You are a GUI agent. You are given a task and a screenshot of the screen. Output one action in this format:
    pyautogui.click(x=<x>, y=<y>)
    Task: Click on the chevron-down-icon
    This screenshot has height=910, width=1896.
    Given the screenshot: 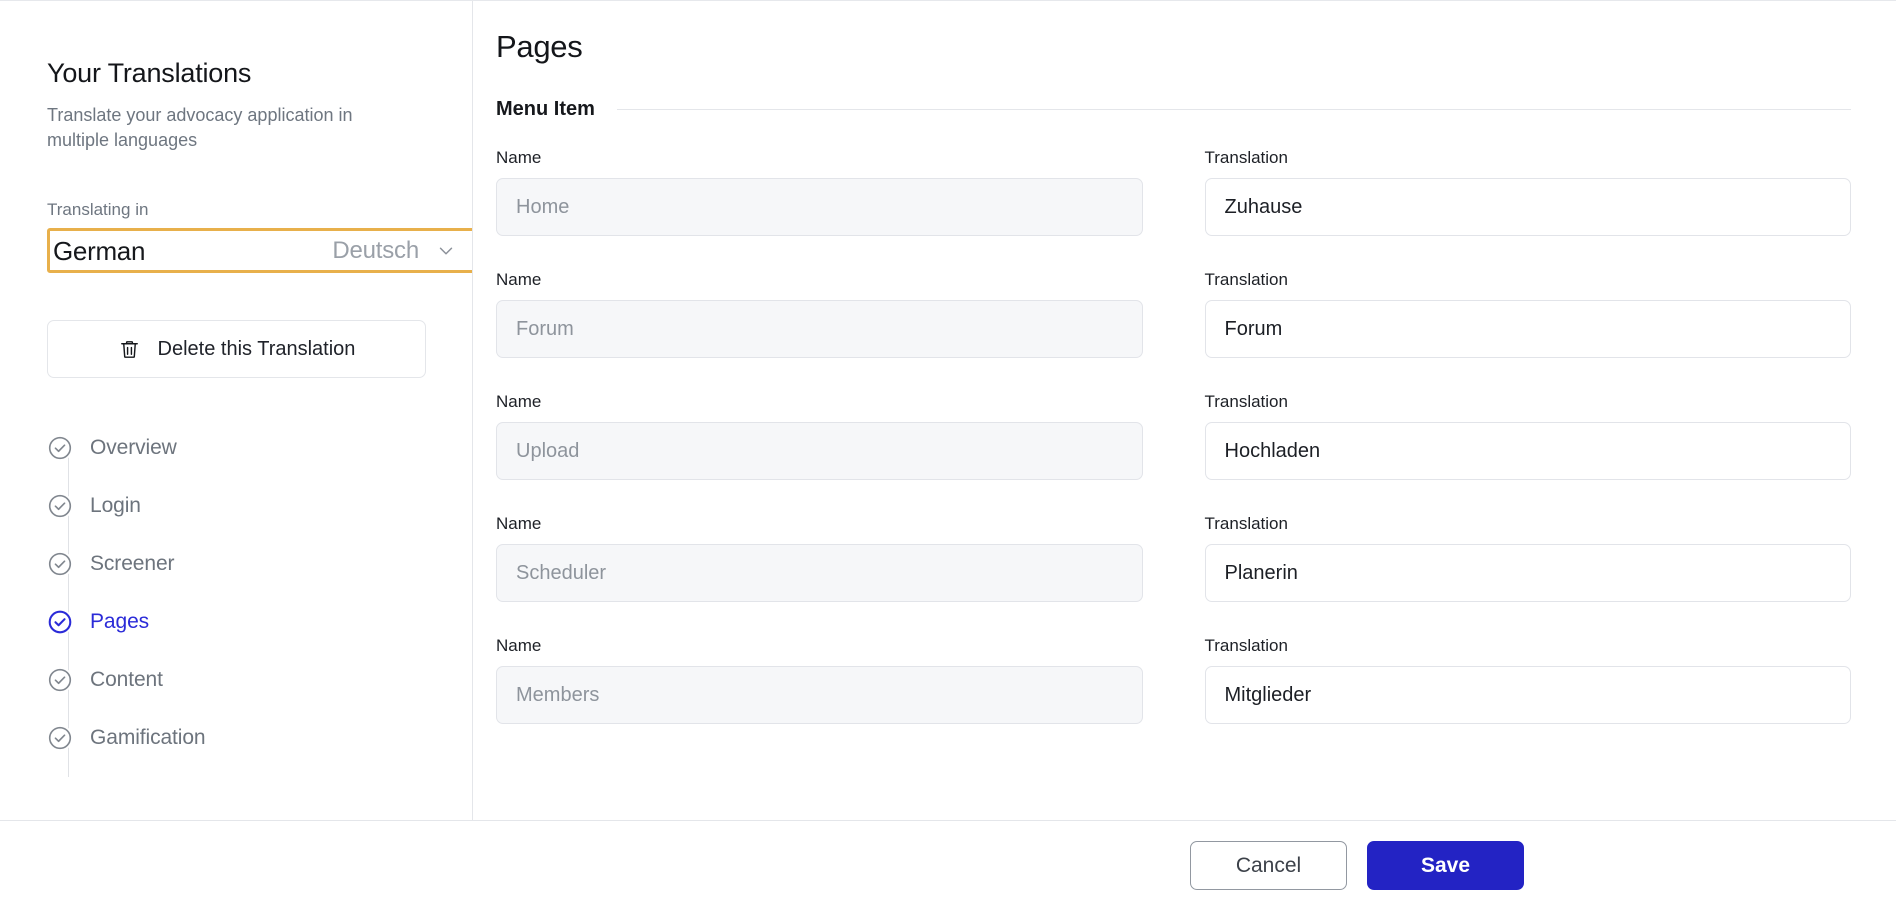 What is the action you would take?
    pyautogui.click(x=446, y=251)
    